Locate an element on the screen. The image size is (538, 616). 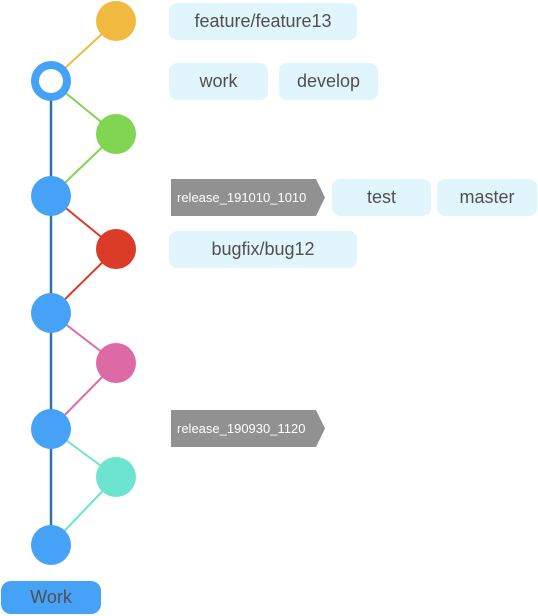
current-commit-node is located at coordinates (51, 81).